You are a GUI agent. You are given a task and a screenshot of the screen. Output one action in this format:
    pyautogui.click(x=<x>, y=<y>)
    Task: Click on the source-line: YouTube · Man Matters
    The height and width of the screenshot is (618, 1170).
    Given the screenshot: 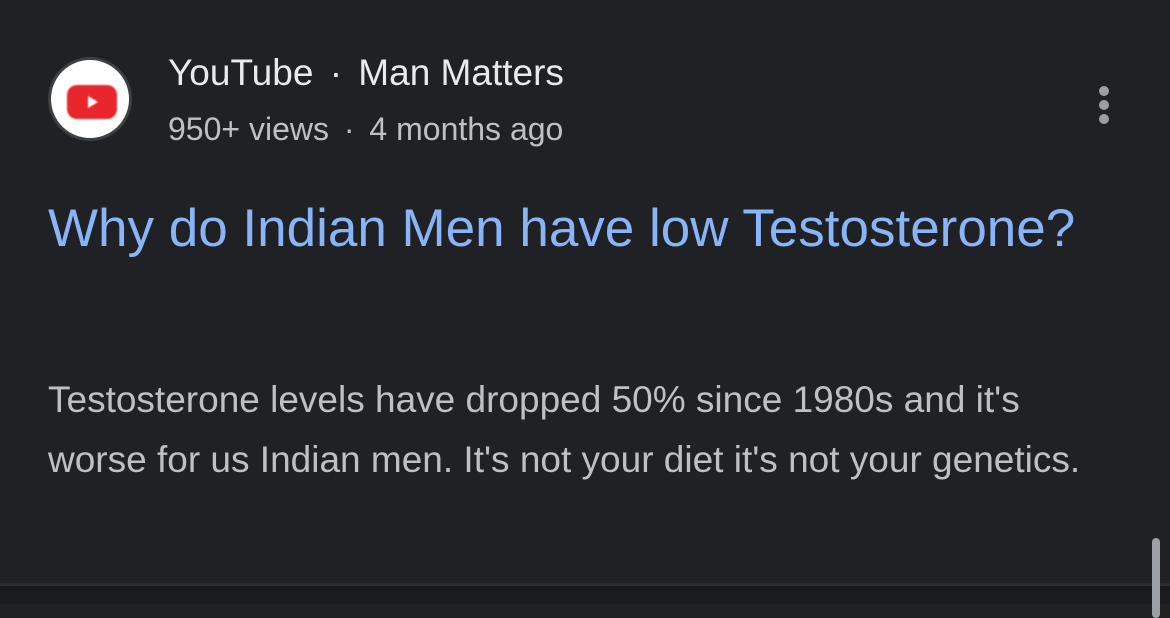 What is the action you would take?
    pyautogui.click(x=366, y=73)
    